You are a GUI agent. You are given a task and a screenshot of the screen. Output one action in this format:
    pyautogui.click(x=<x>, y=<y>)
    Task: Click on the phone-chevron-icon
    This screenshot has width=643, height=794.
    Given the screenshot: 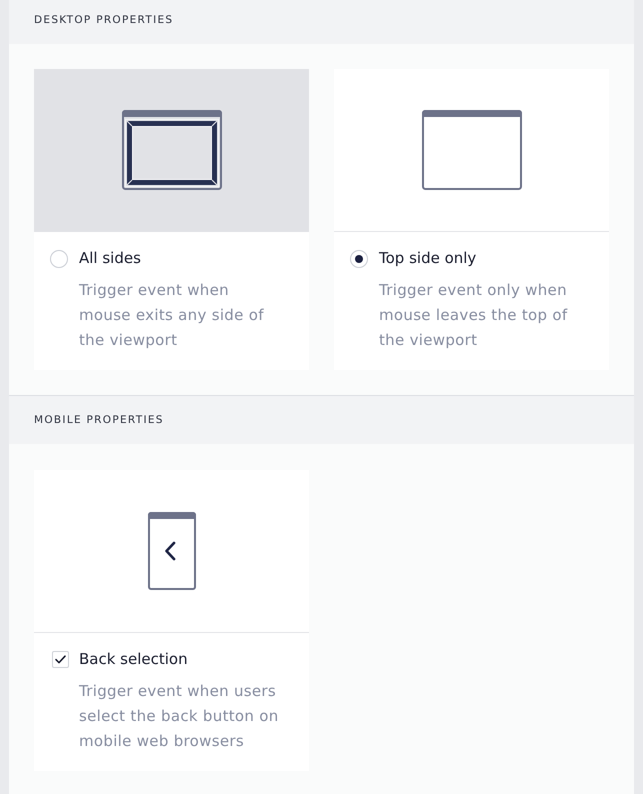 What is the action you would take?
    pyautogui.click(x=172, y=551)
    